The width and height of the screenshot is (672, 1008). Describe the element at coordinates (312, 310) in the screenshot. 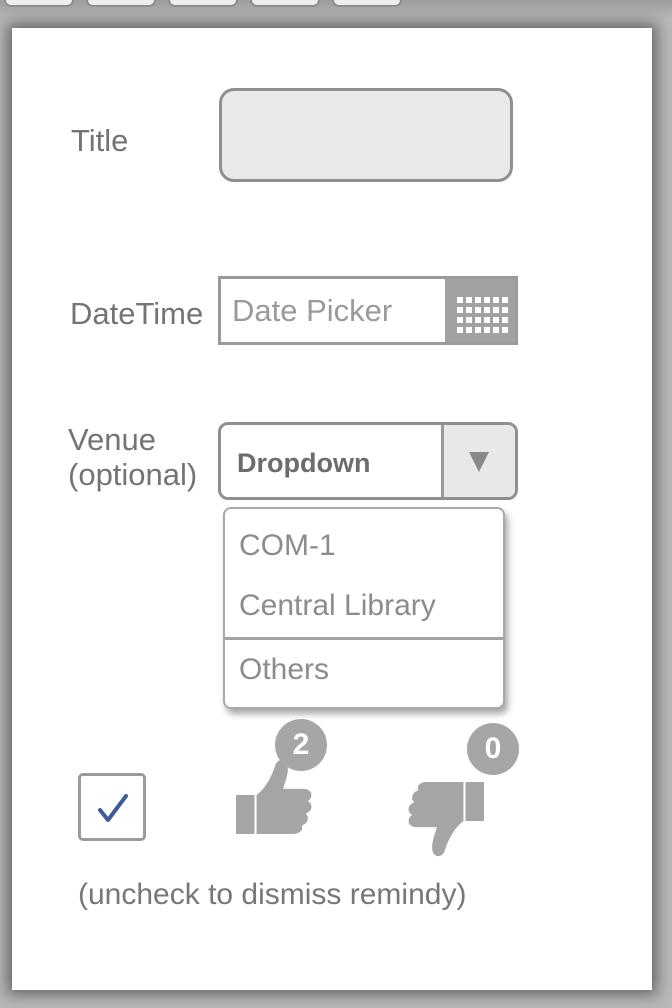

I see `date-placeholder: Date Picker` at that location.